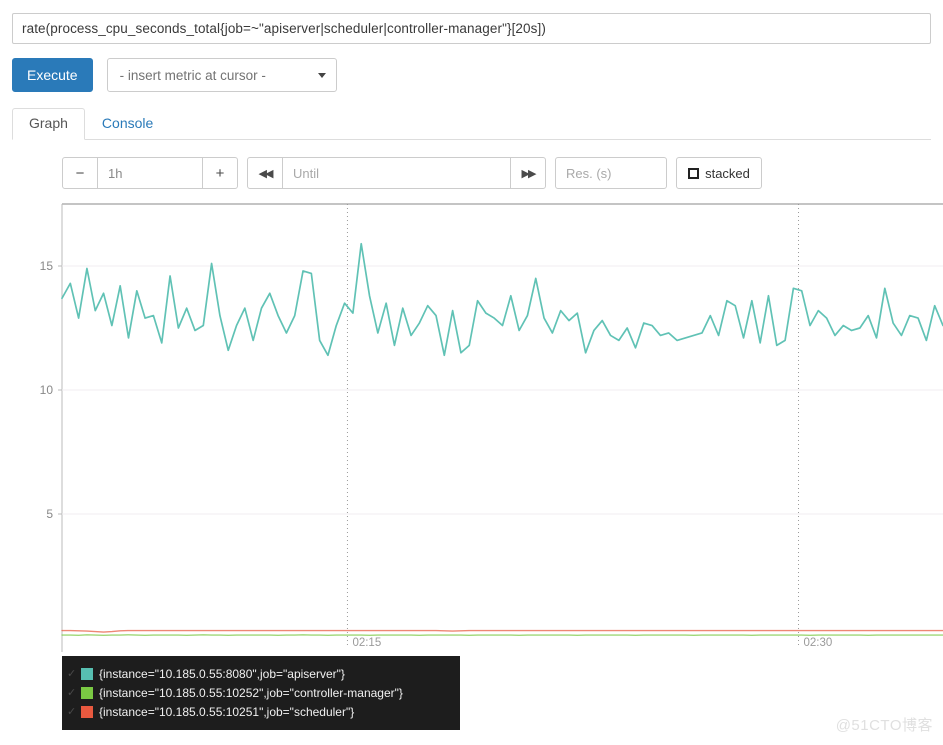 Image resolution: width=943 pixels, height=745 pixels. I want to click on time-forward-icon: ▶▶, so click(528, 173).